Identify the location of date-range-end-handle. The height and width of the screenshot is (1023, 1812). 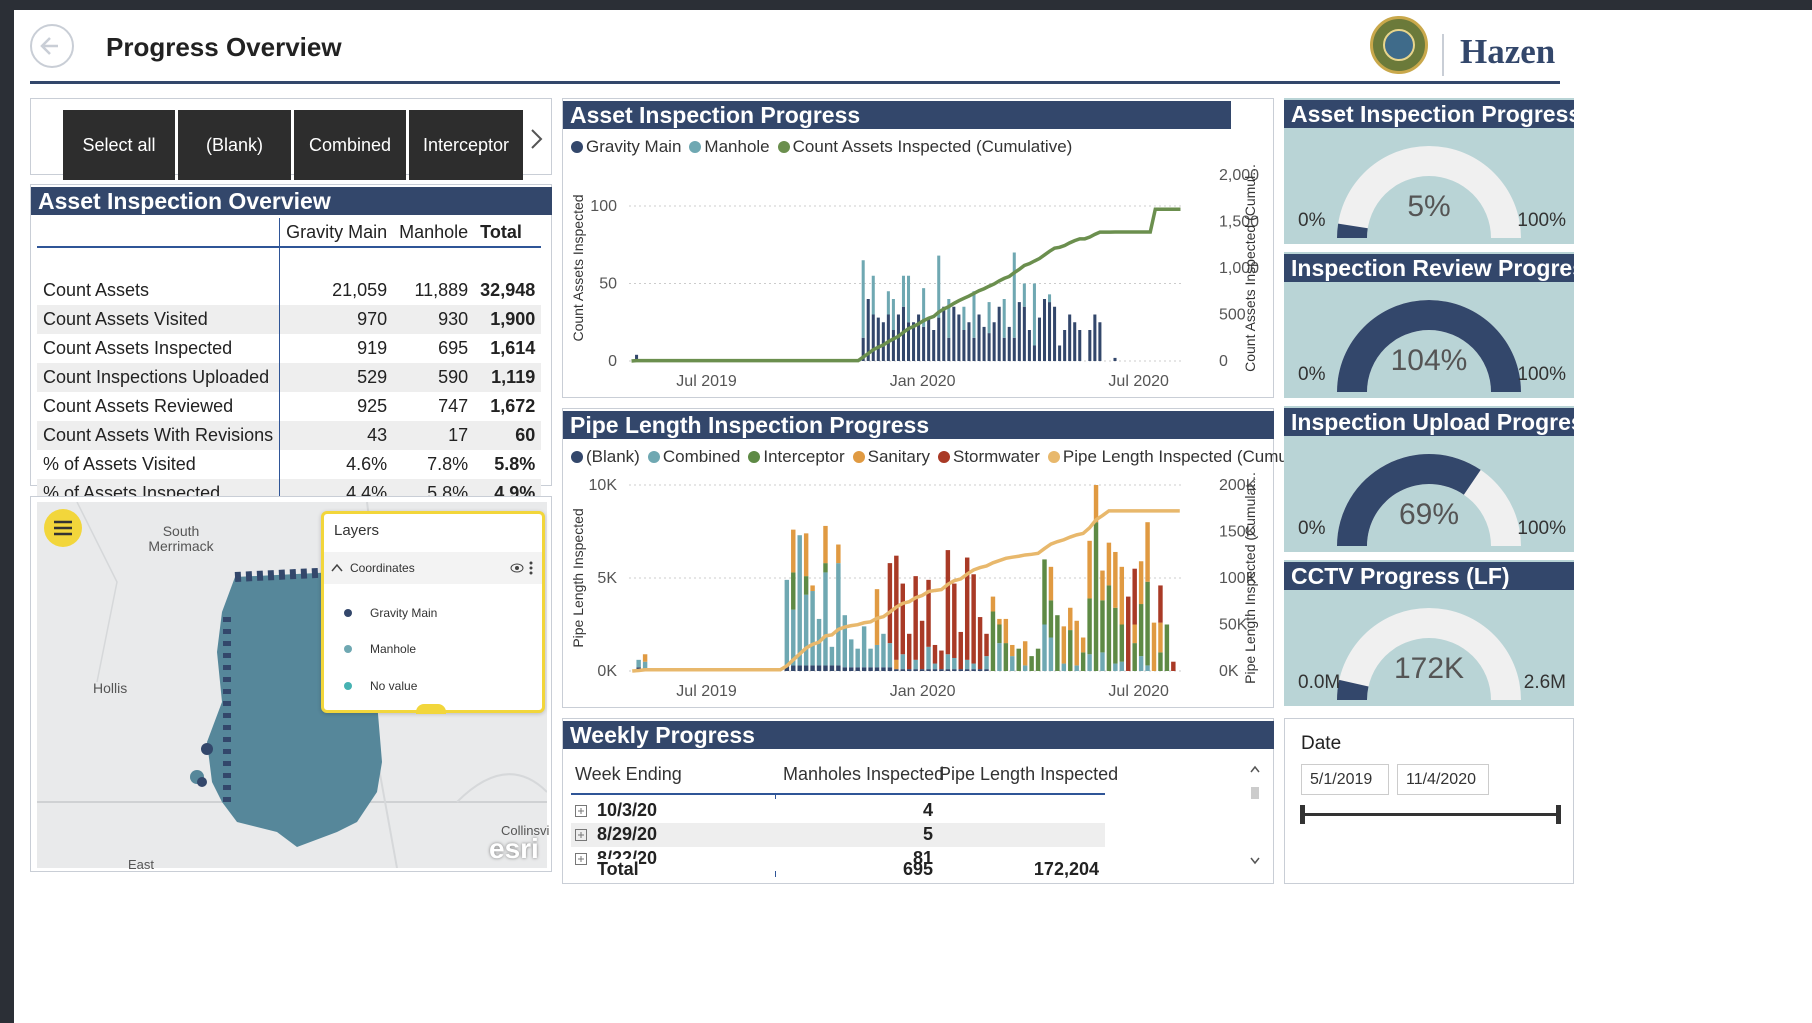
(1558, 814).